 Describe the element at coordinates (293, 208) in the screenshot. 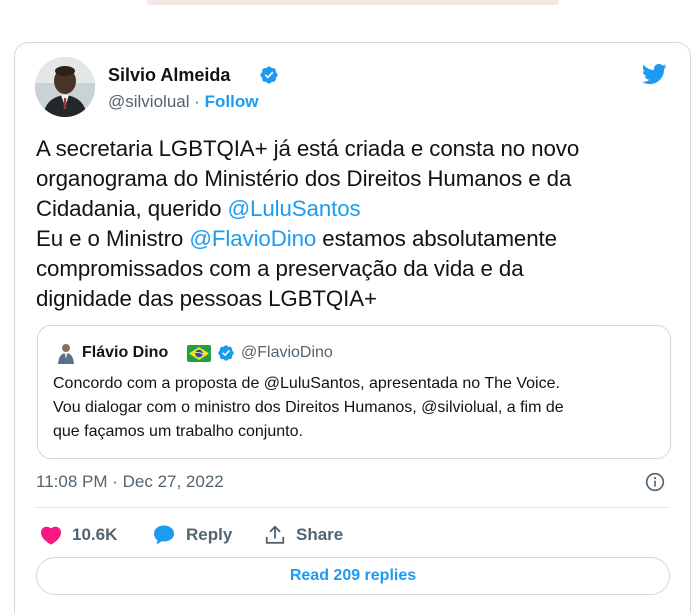

I see `mention-lulusantos: @LuluSantos` at that location.